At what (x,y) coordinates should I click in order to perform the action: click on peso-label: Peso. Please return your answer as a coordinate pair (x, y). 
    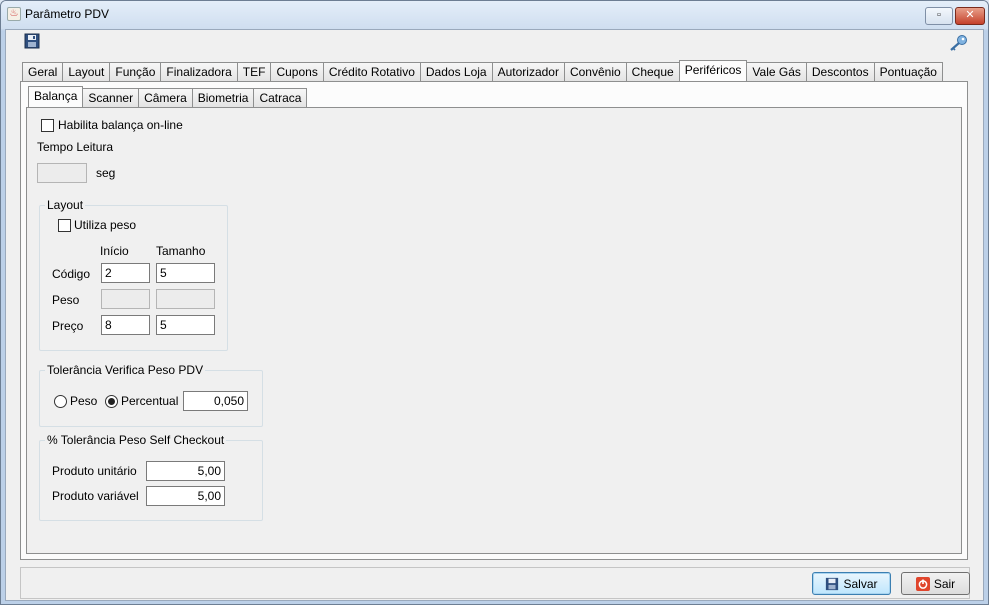
    Looking at the image, I should click on (66, 300).